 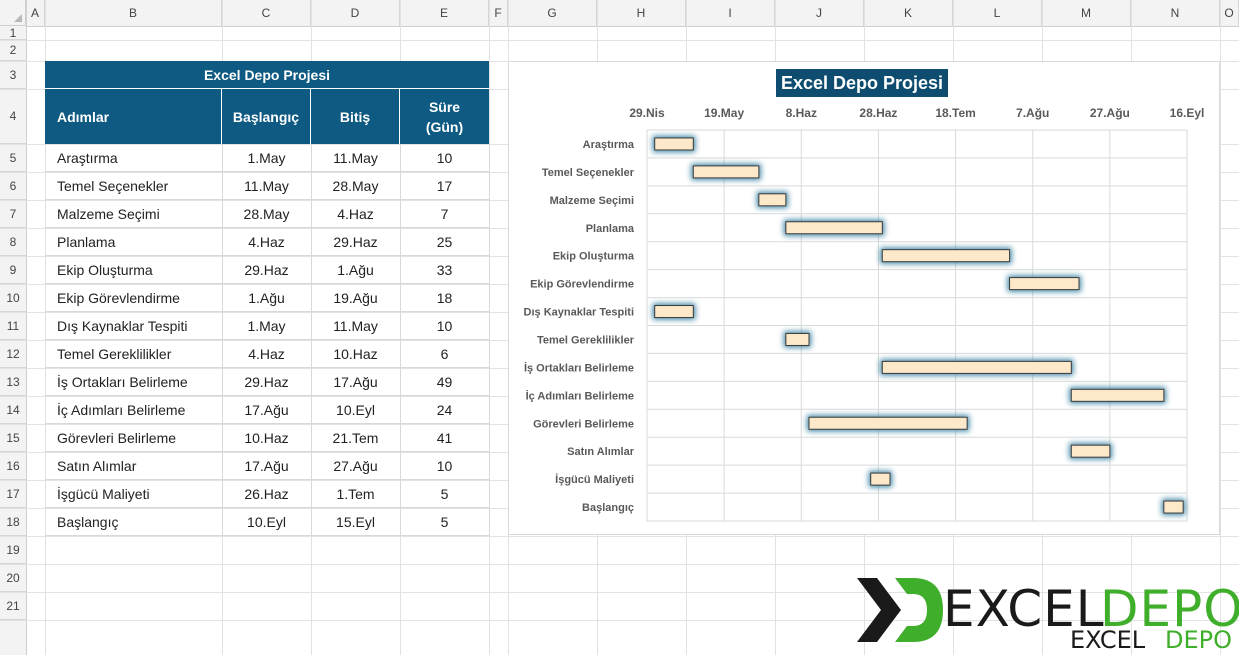 What do you see at coordinates (580, 395) in the screenshot?
I see `category-label: İç Adımları Belirleme` at bounding box center [580, 395].